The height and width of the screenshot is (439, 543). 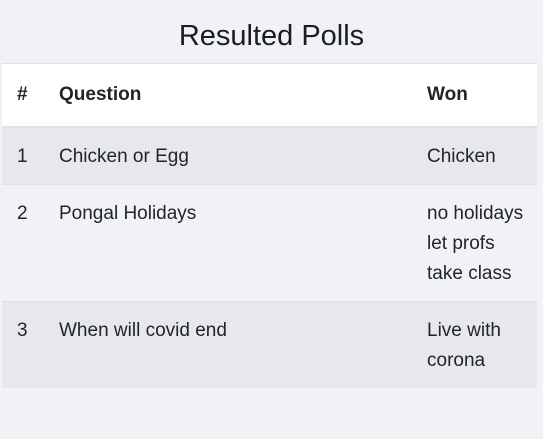 I want to click on poll-number: 2, so click(x=22, y=243).